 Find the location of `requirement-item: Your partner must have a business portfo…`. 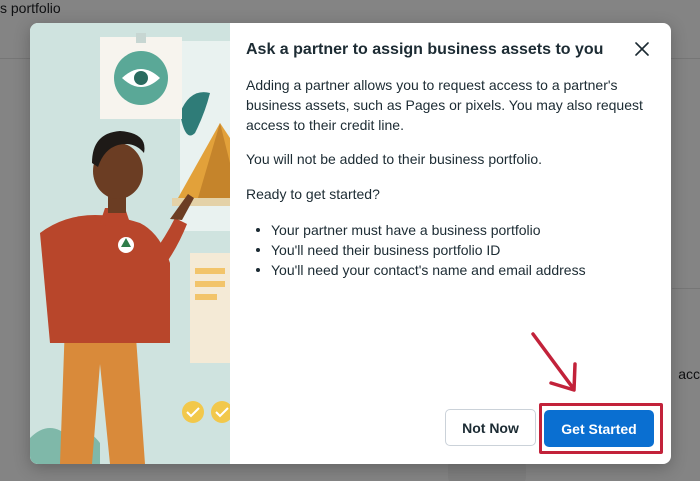

requirement-item: Your partner must have a business portfo… is located at coordinates (451, 230).